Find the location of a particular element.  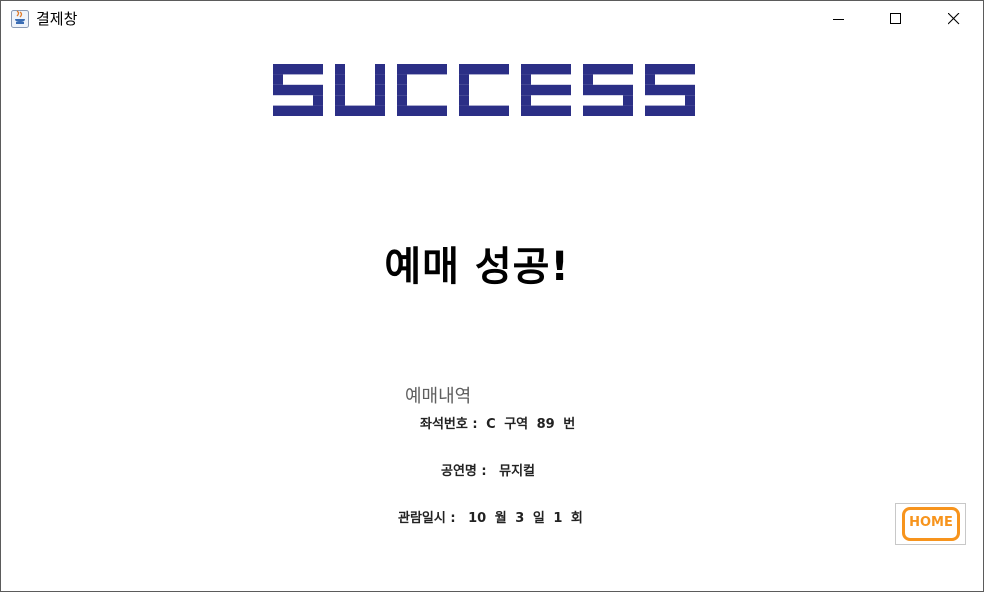

home-button-label: HOME is located at coordinates (931, 522).